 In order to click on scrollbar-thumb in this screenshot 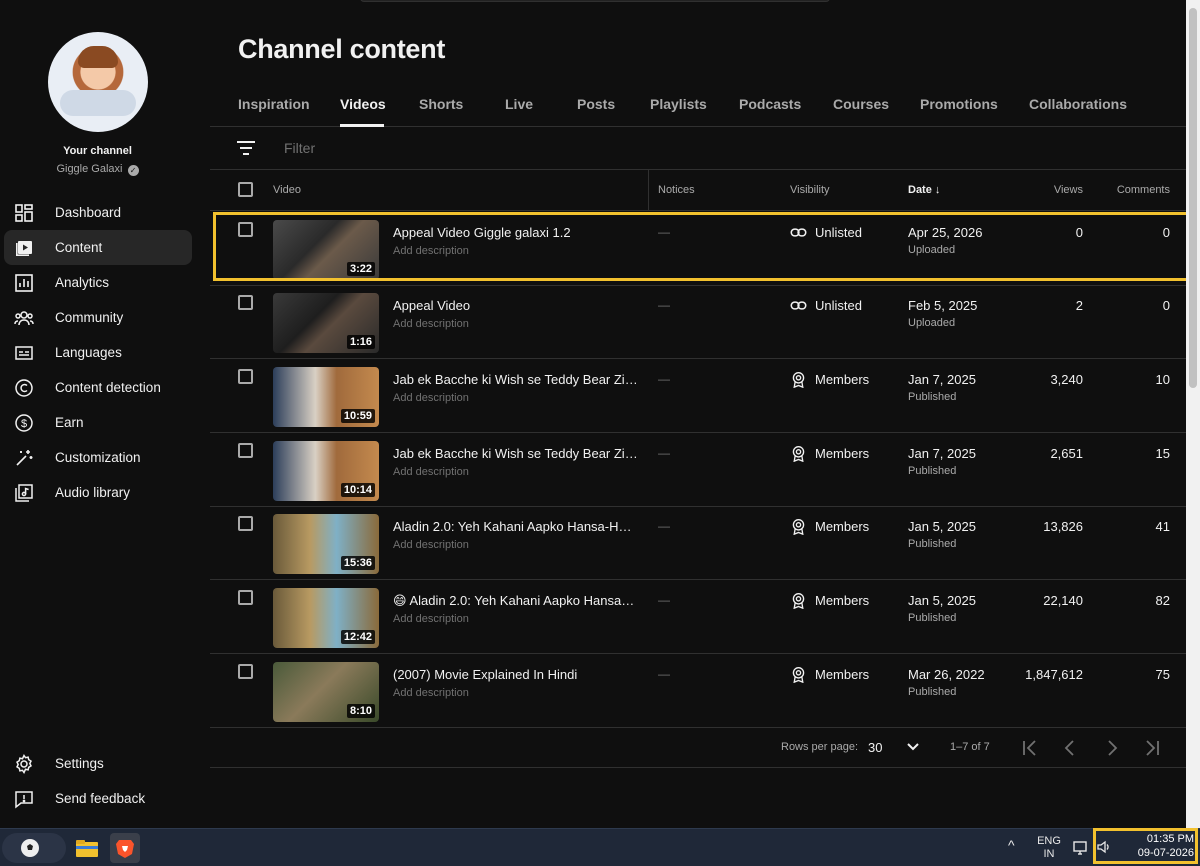, I will do `click(1193, 198)`.